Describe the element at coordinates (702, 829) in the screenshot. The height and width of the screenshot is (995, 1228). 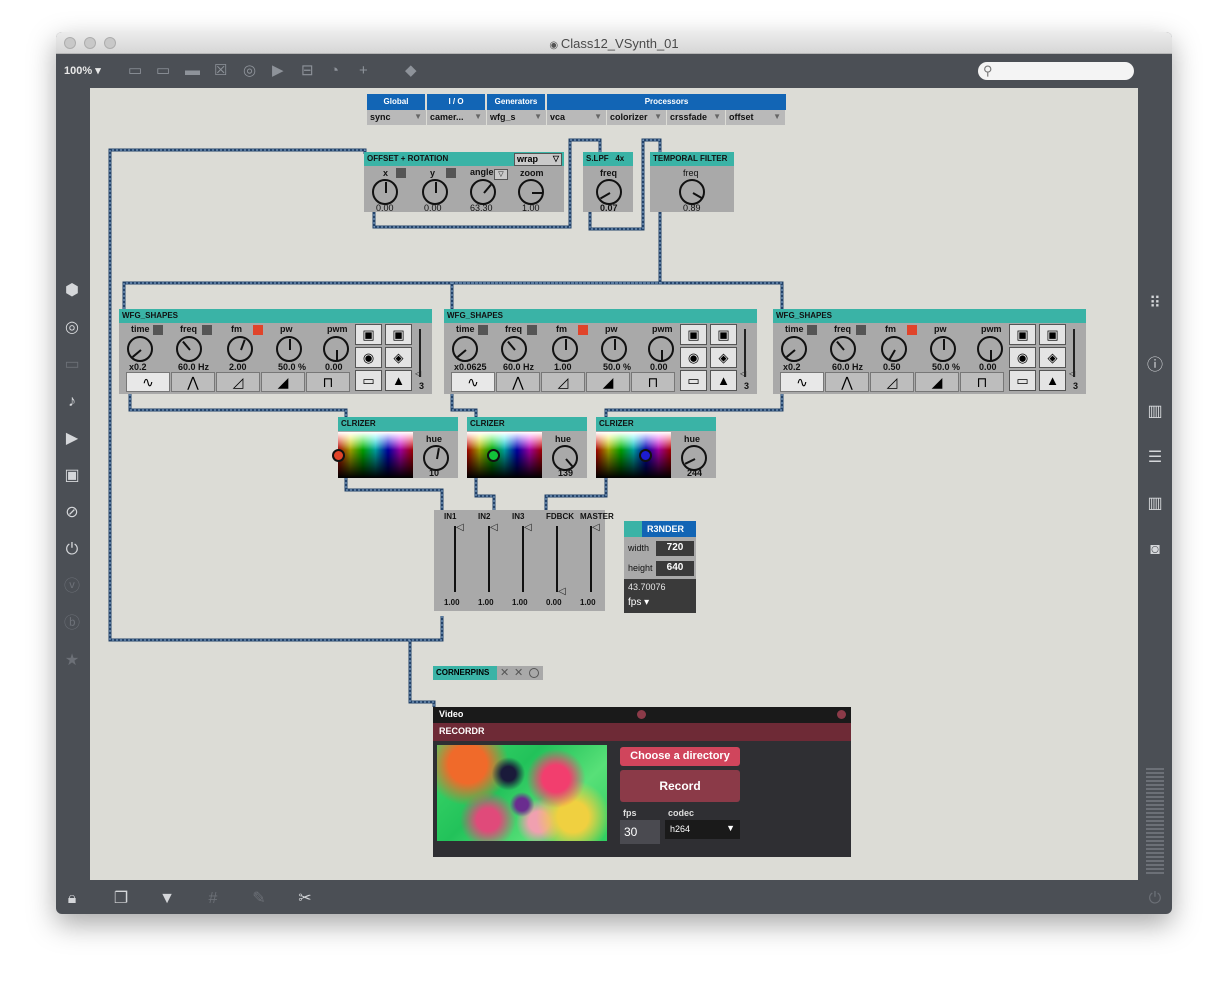
I see `codec-select: h264 ▼` at that location.